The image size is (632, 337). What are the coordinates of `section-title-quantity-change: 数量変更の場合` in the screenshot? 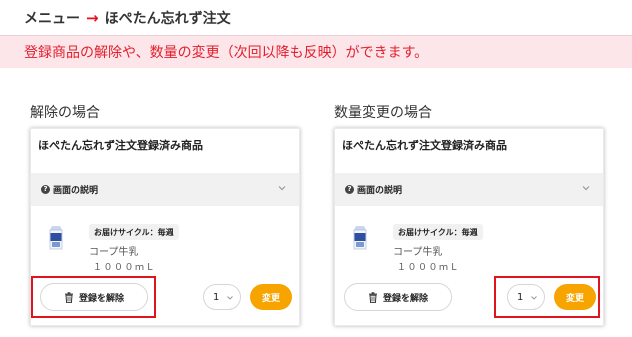 It's located at (383, 113).